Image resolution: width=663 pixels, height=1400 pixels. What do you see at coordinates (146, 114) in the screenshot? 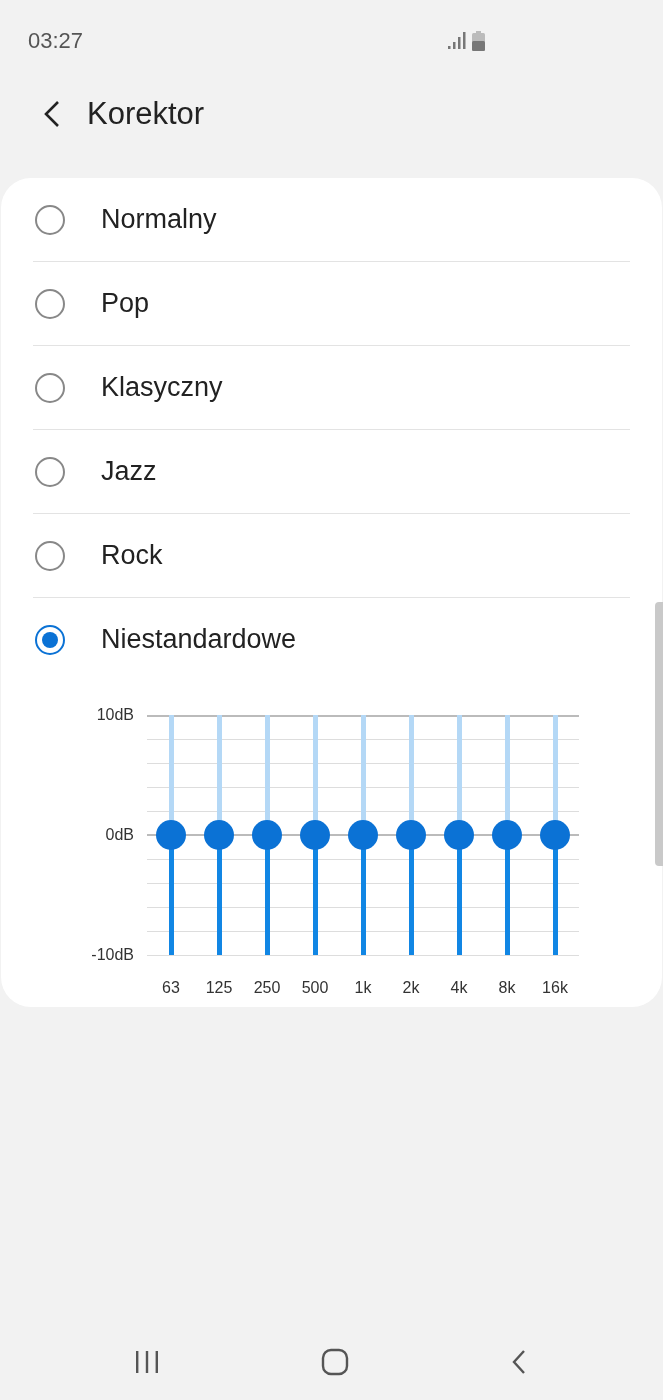
I see `screen-title: Korektor` at bounding box center [146, 114].